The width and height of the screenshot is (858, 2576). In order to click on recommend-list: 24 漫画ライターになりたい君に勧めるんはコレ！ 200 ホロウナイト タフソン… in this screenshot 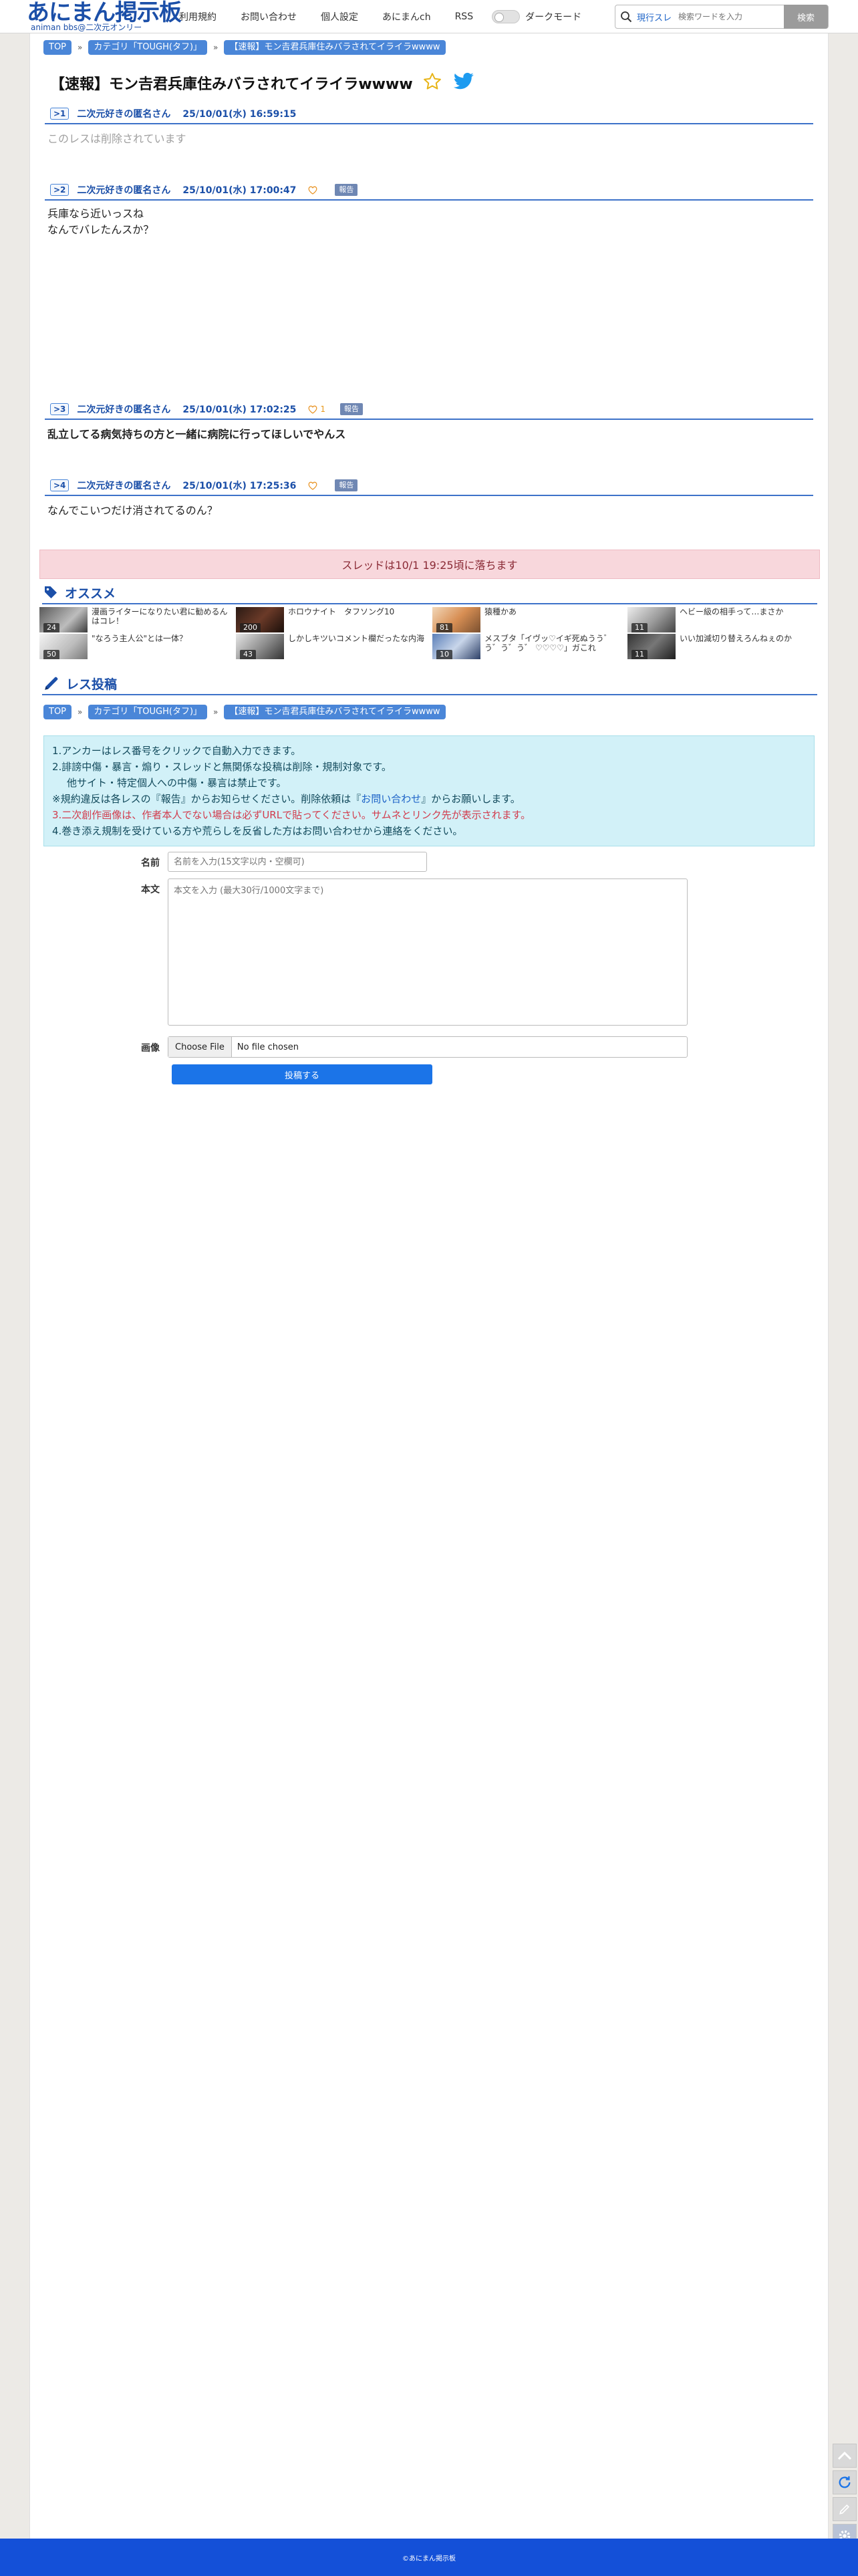, I will do `click(430, 633)`.